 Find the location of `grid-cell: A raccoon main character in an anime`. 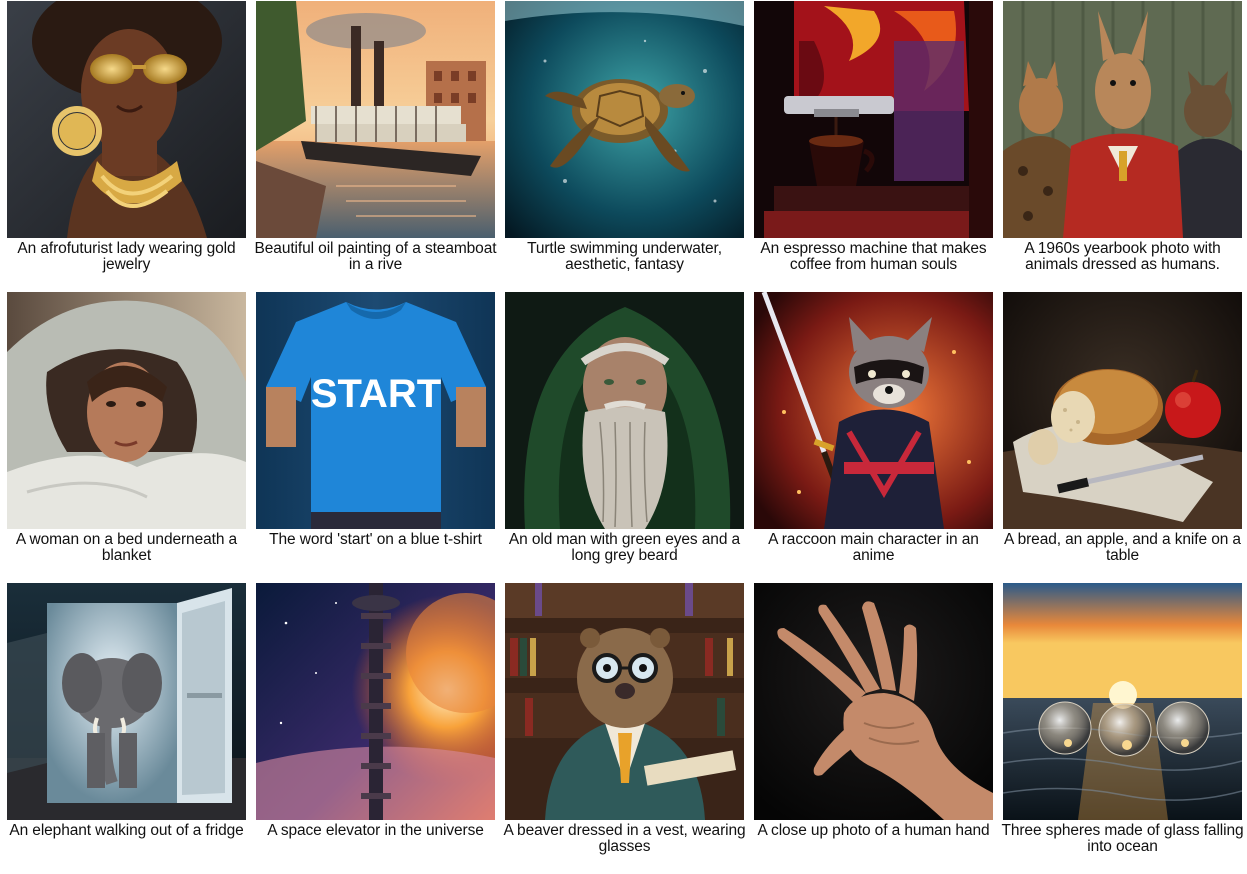

grid-cell: A raccoon main character in an anime is located at coordinates (873, 437).